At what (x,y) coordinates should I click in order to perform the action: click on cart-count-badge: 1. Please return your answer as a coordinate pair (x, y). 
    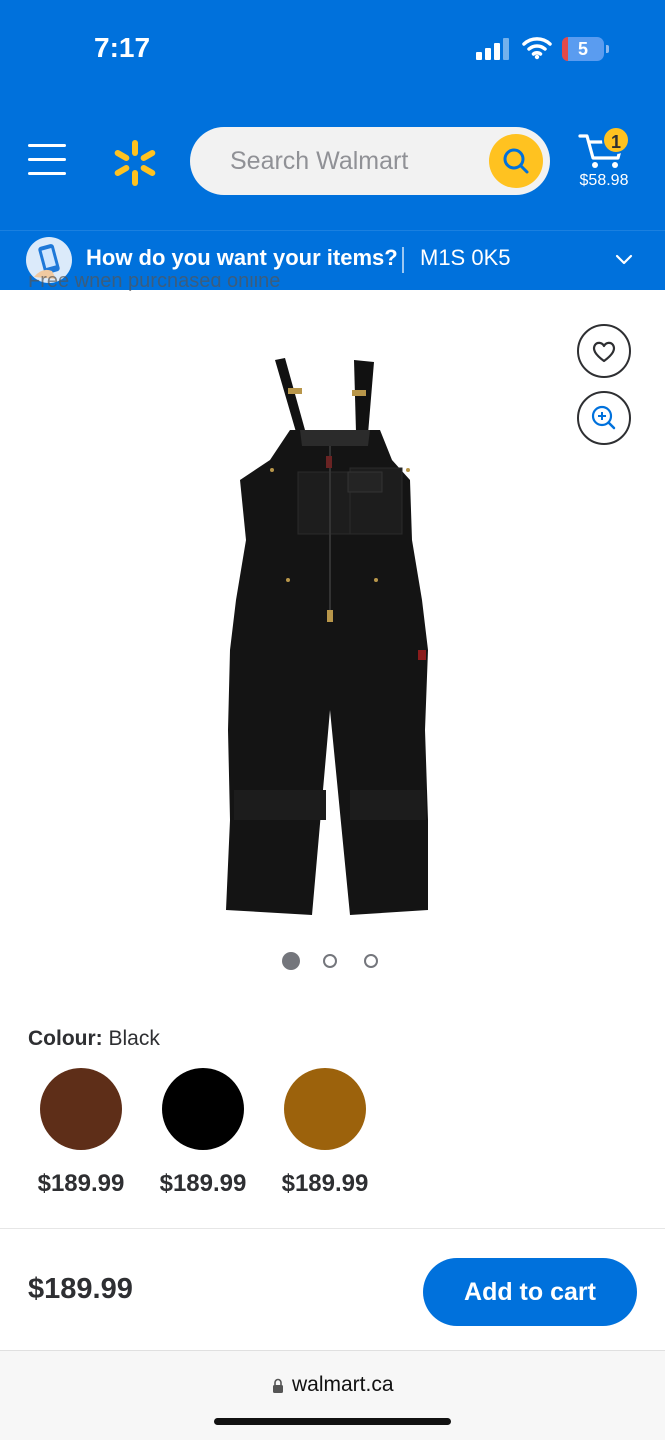
    Looking at the image, I should click on (616, 140).